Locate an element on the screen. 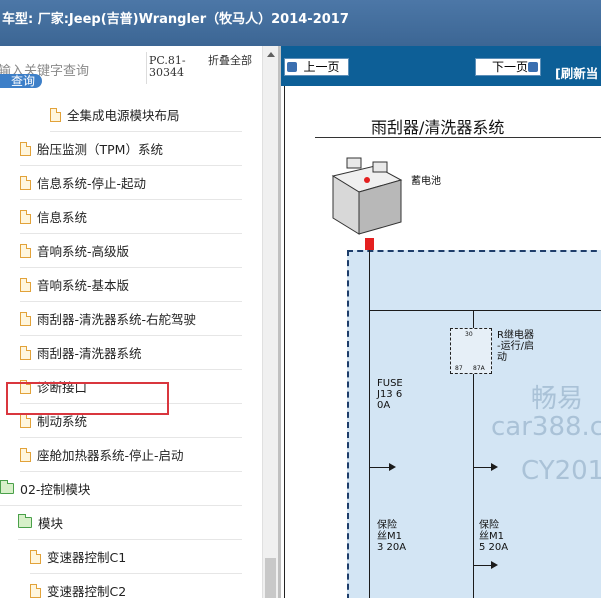 This screenshot has height=598, width=601. battery-label: 蓄电池 is located at coordinates (426, 181).